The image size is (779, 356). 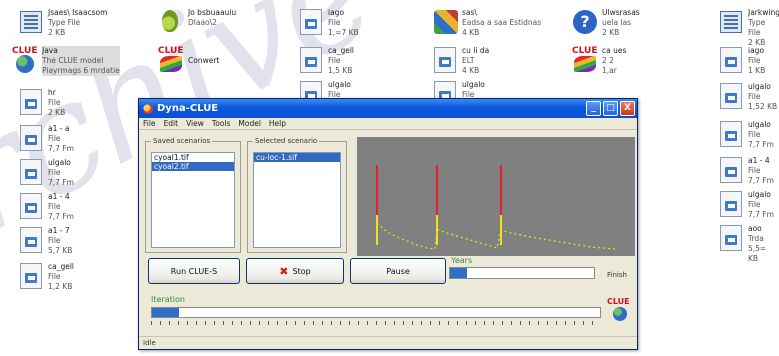 I want to click on desktop-icon: hr File 2 KB, so click(x=78, y=103).